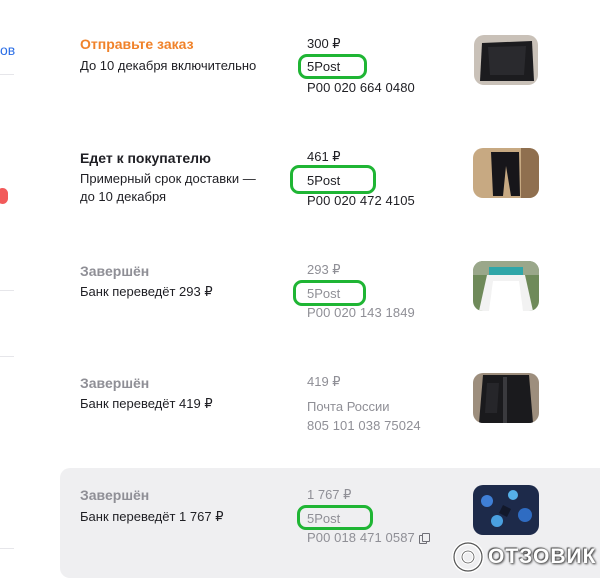 This screenshot has height=583, width=600. Describe the element at coordinates (542, 556) in the screenshot. I see `watermark-text: ОТЗОВИК` at that location.